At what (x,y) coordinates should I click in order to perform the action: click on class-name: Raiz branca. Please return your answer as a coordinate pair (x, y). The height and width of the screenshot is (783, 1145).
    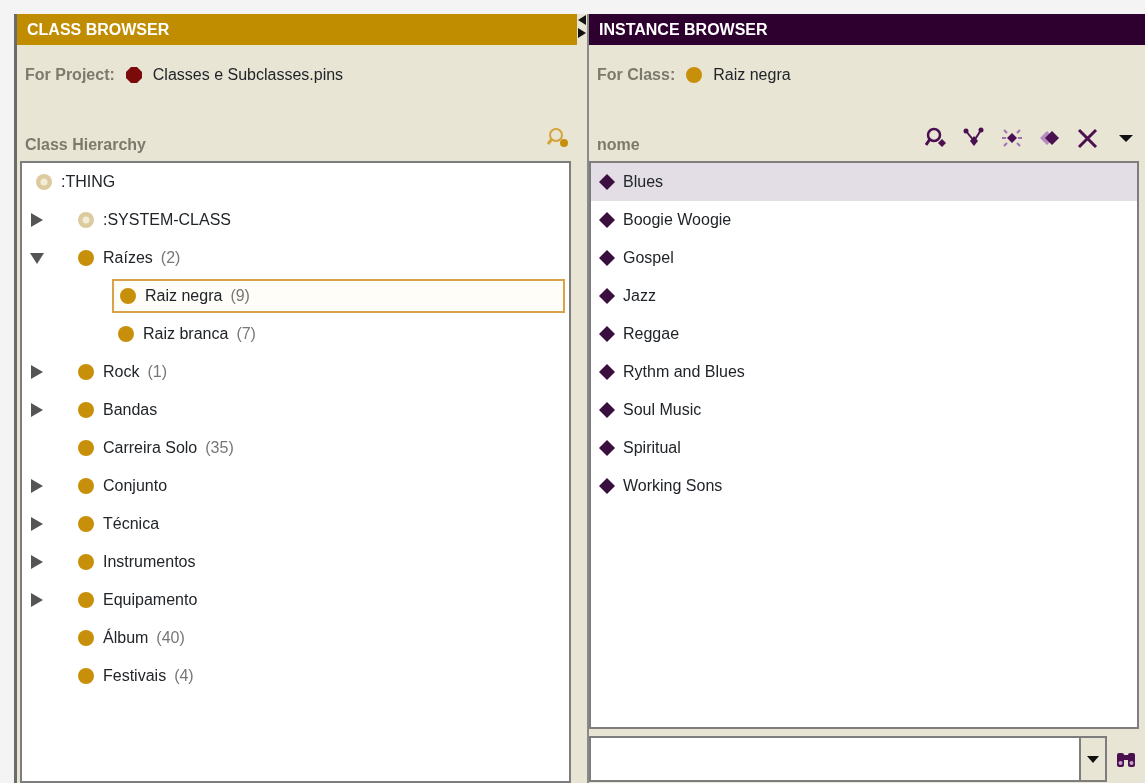
    Looking at the image, I should click on (186, 334).